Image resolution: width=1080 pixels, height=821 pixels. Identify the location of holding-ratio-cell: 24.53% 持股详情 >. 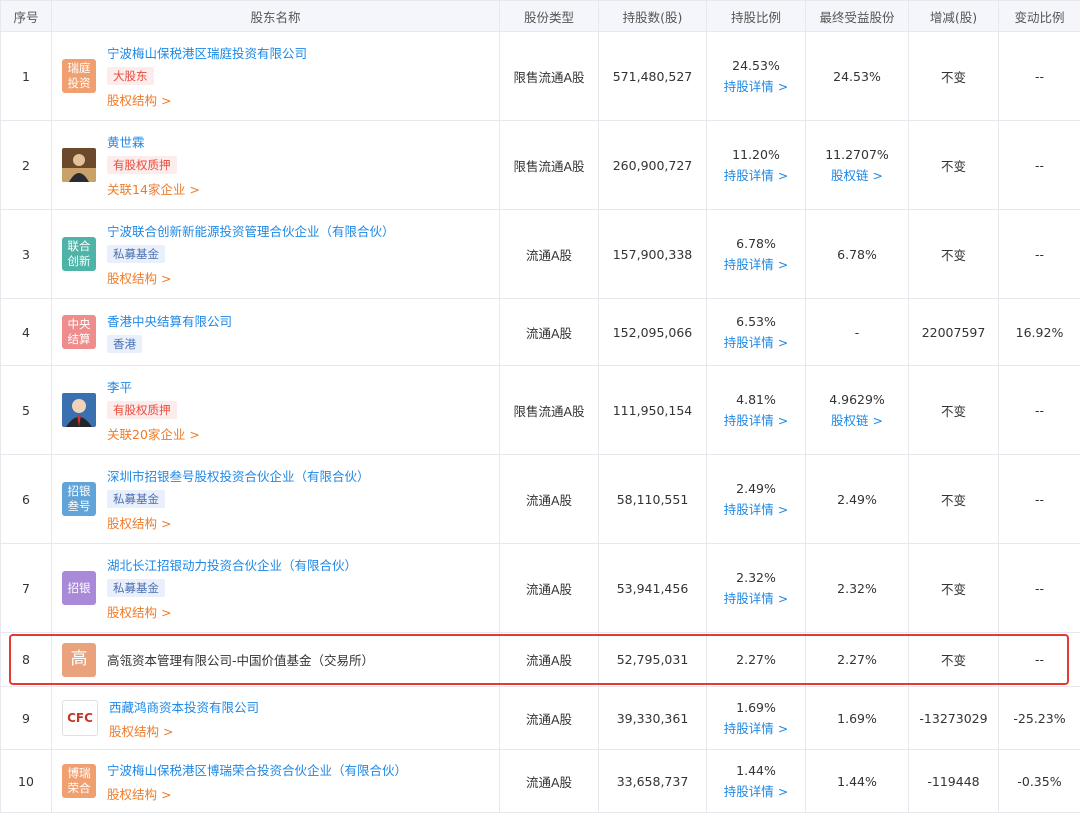
(756, 76).